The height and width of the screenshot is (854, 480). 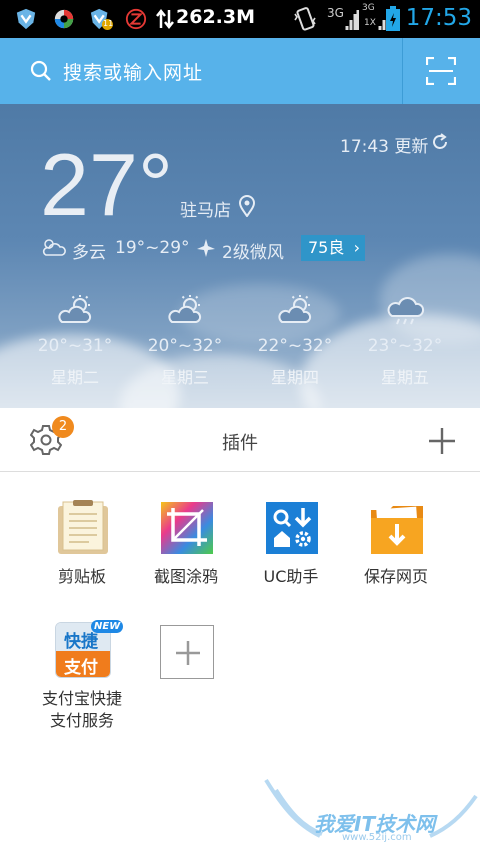 What do you see at coordinates (205, 211) in the screenshot?
I see `weather-location: 驻马店` at bounding box center [205, 211].